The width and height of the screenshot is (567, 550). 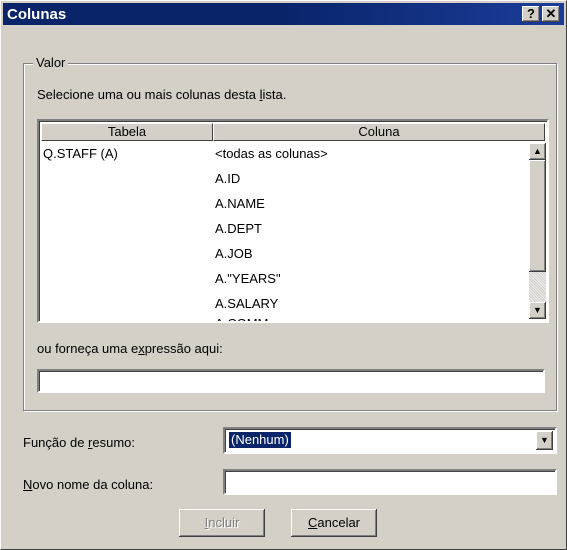 What do you see at coordinates (37, 14) in the screenshot?
I see `window-title: Colunas` at bounding box center [37, 14].